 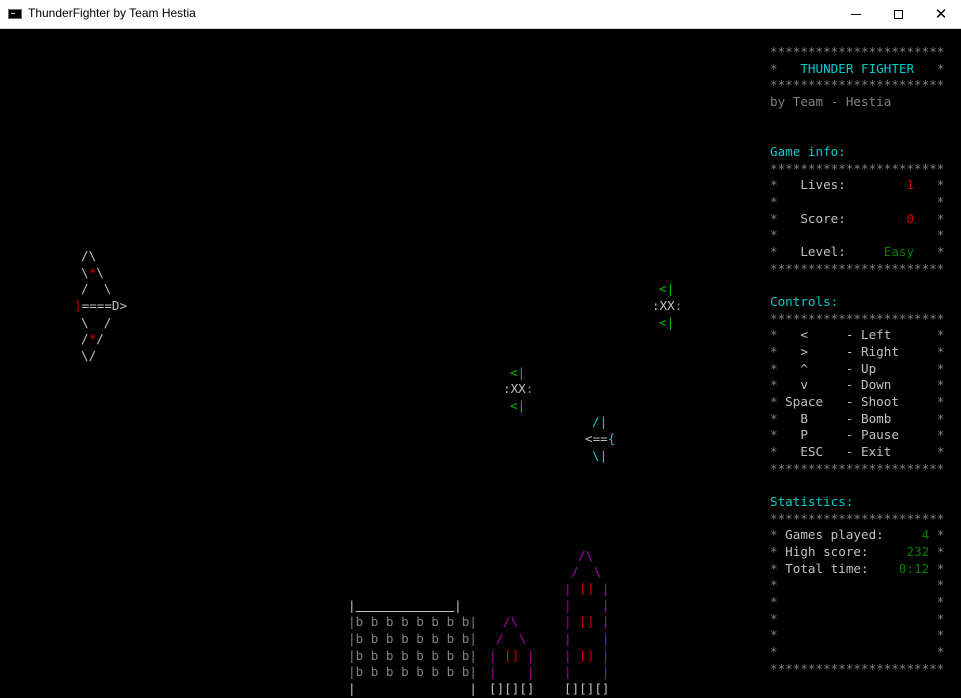 What do you see at coordinates (600, 455) in the screenshot?
I see `enemy-line: \|` at bounding box center [600, 455].